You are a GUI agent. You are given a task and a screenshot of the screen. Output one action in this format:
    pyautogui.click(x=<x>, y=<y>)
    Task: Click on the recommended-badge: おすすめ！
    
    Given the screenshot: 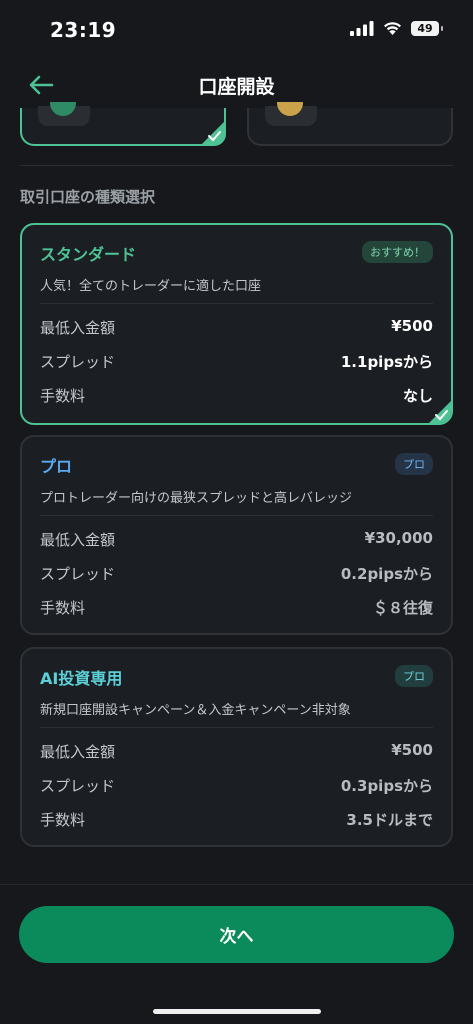 What is the action you would take?
    pyautogui.click(x=397, y=252)
    